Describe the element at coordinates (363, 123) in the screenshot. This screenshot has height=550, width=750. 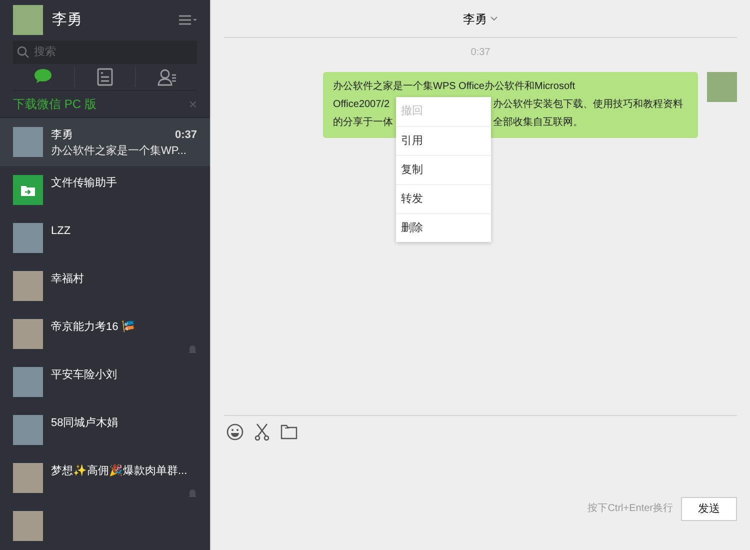
I see `message-text: 的分享于一体` at that location.